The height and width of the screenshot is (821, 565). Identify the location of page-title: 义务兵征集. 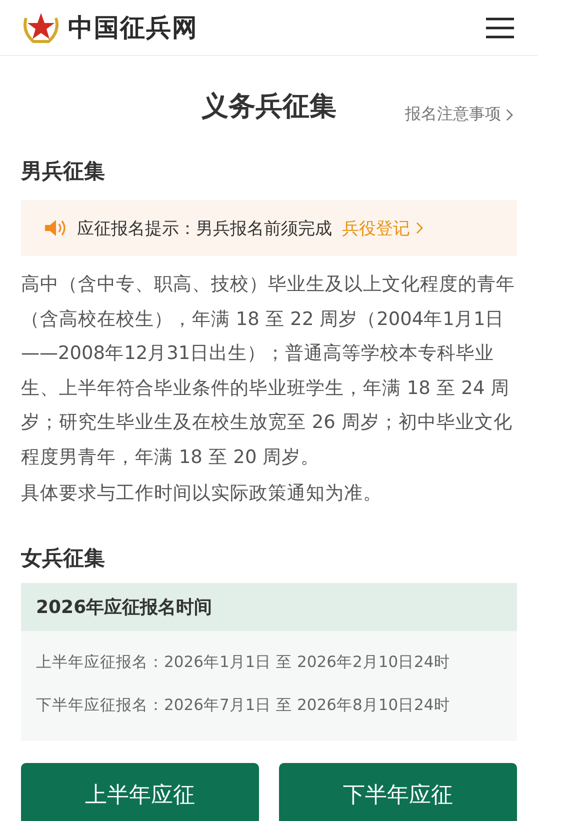
(269, 107).